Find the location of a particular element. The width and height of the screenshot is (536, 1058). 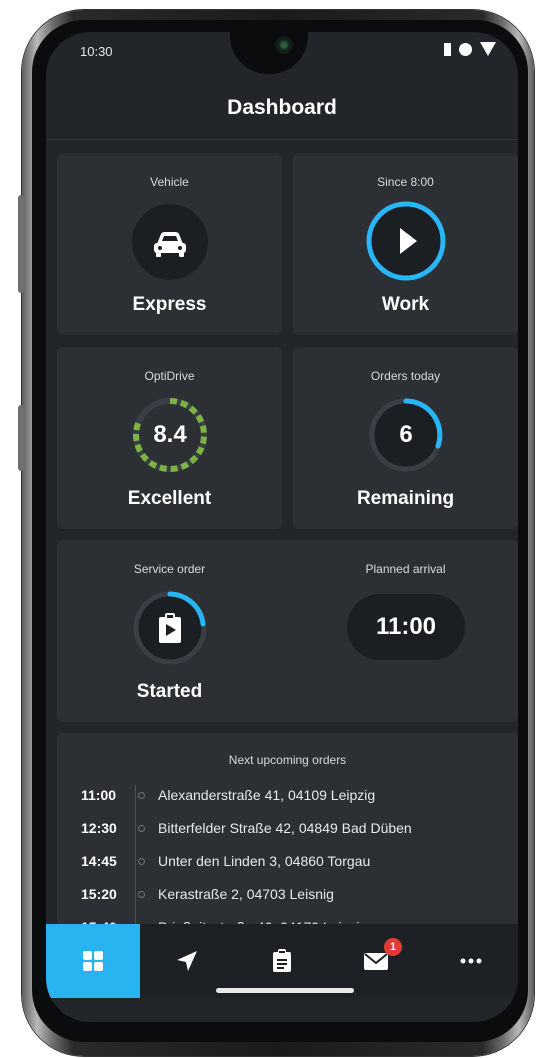

bottom-navbar: 1 is located at coordinates (282, 961).